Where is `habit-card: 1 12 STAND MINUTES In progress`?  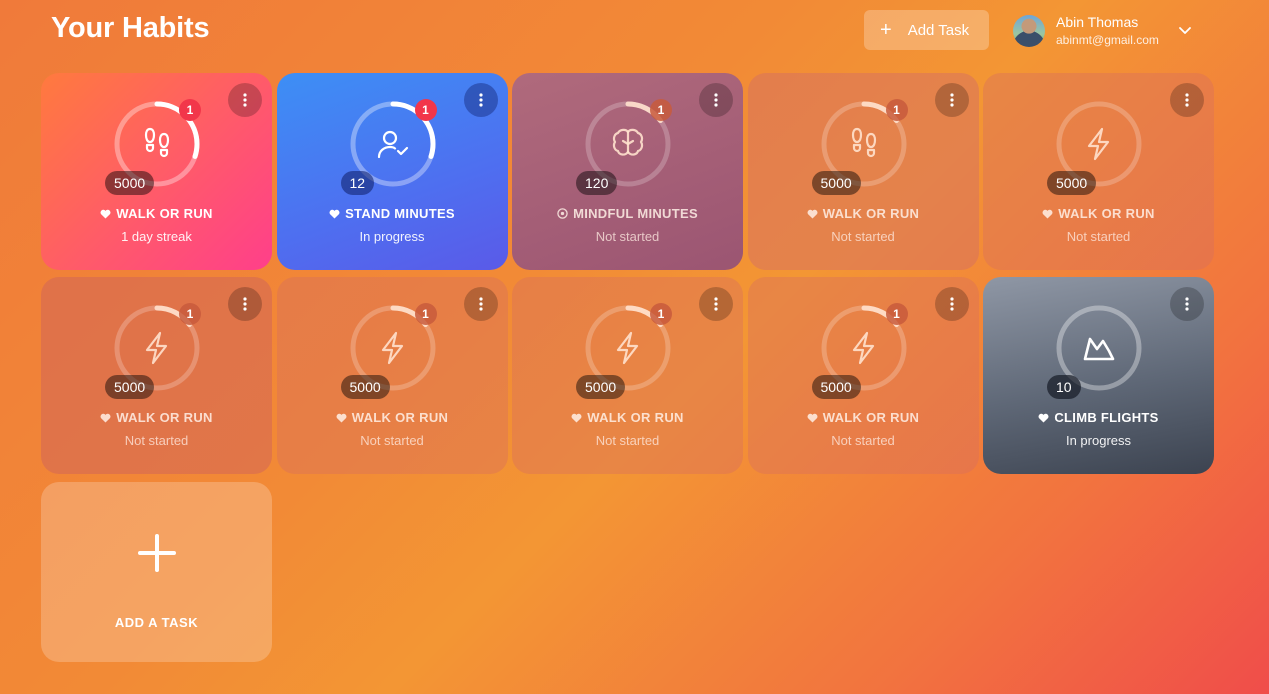
habit-card: 1 12 STAND MINUTES In progress is located at coordinates (392, 171).